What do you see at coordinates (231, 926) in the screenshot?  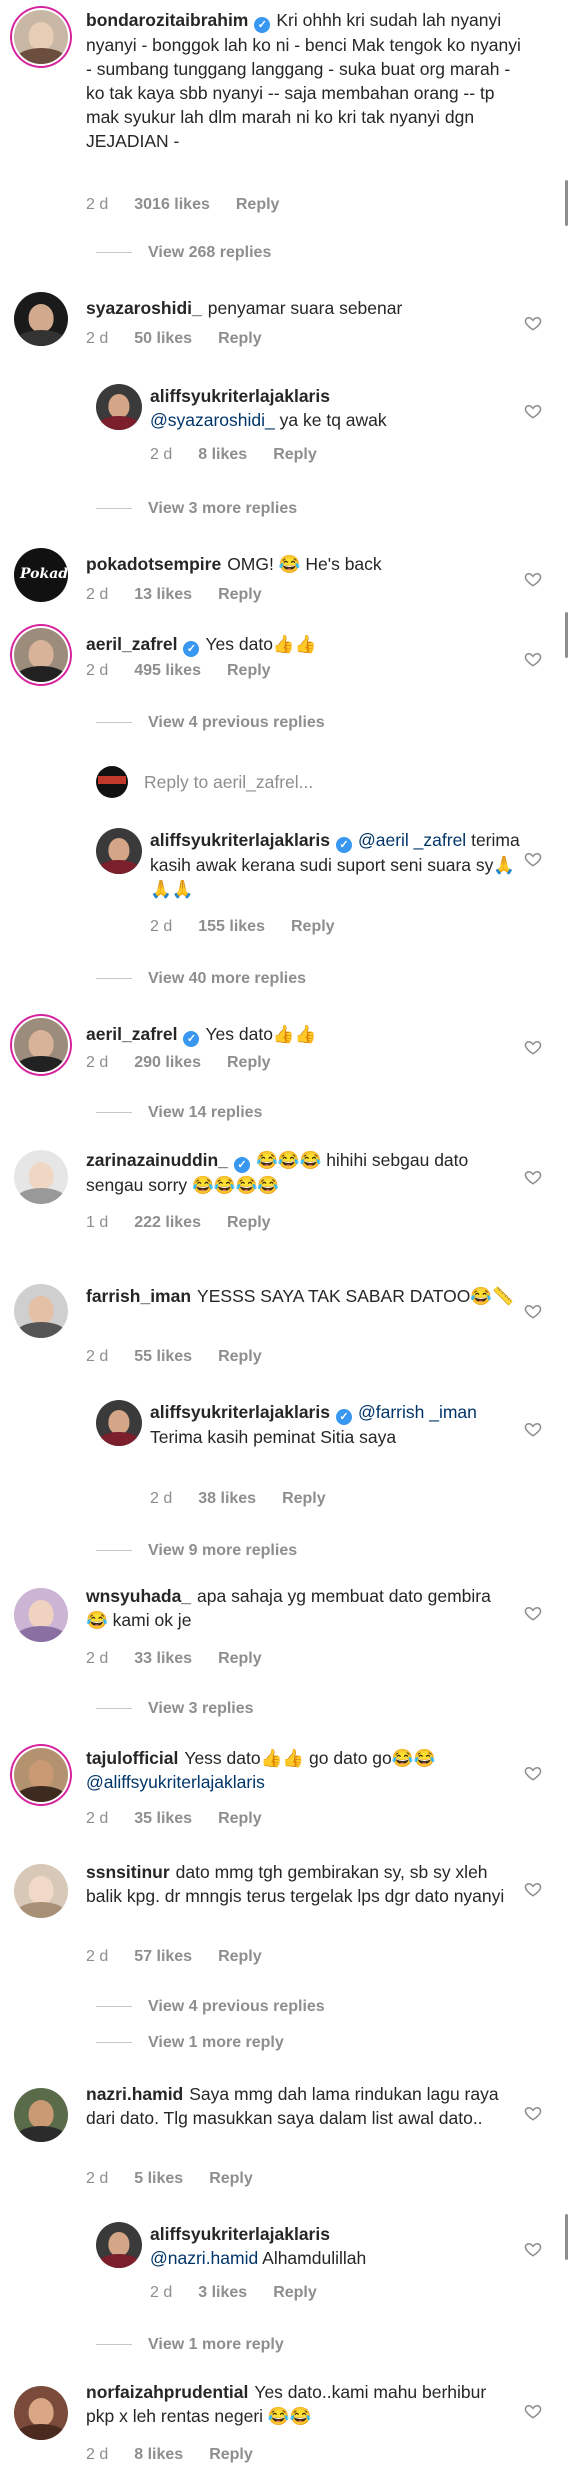 I see `likes-count: 155 likes` at bounding box center [231, 926].